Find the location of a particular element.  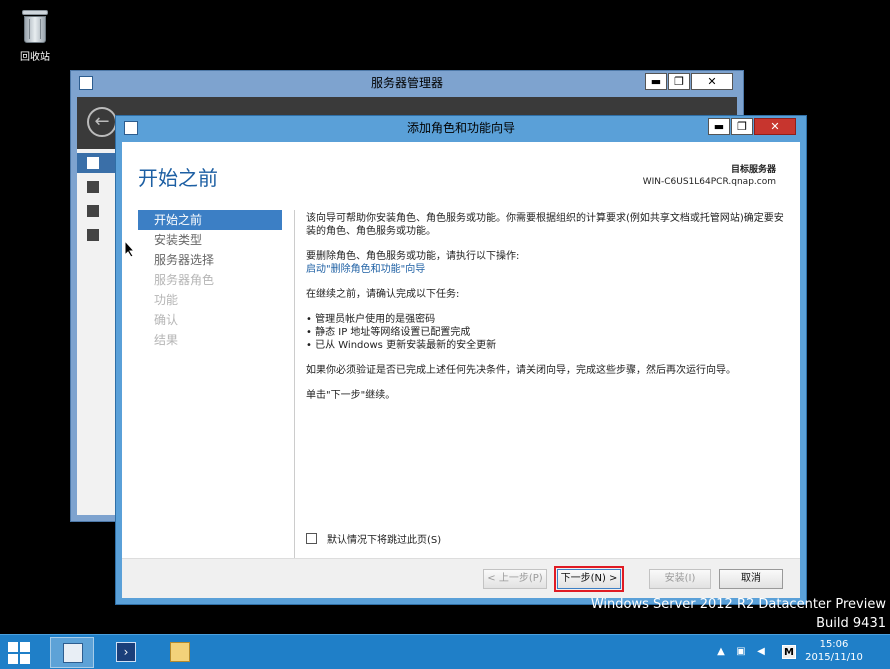

wizard-app-icon is located at coordinates (131, 128).